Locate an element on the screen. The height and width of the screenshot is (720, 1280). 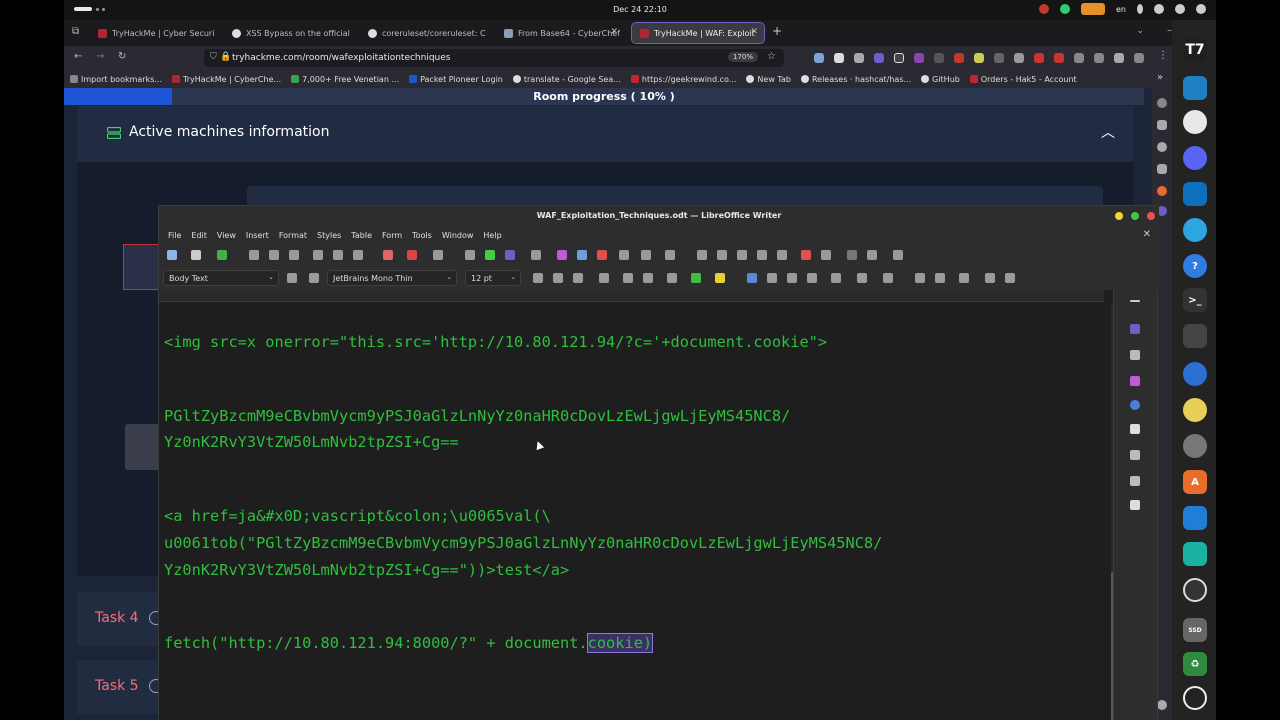
font-size-select: 12 pt ⌄ is located at coordinates (493, 278).